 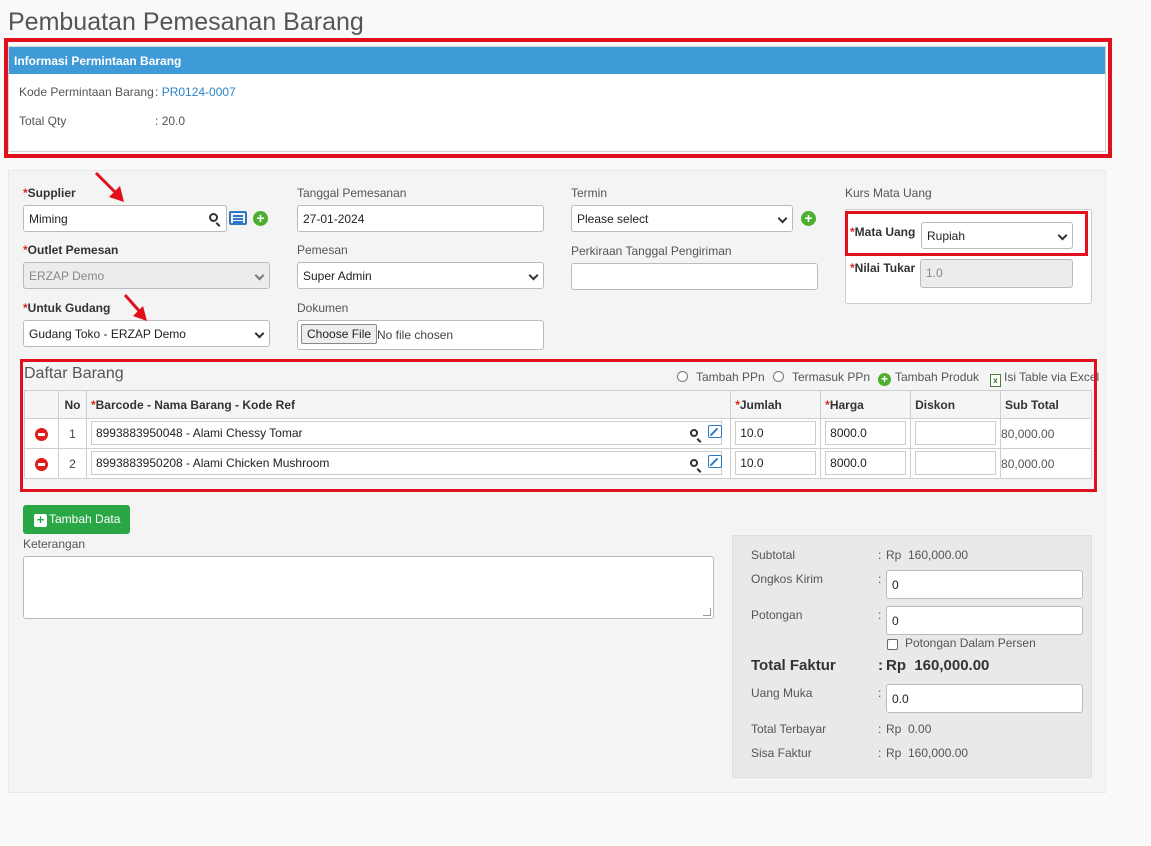 What do you see at coordinates (938, 665) in the screenshot?
I see `total-faktur-value: Rp 160,000.00` at bounding box center [938, 665].